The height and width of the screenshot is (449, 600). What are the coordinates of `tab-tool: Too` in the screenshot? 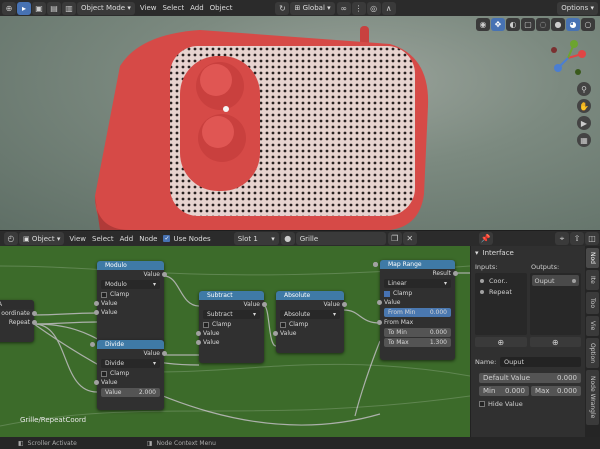 It's located at (592, 303).